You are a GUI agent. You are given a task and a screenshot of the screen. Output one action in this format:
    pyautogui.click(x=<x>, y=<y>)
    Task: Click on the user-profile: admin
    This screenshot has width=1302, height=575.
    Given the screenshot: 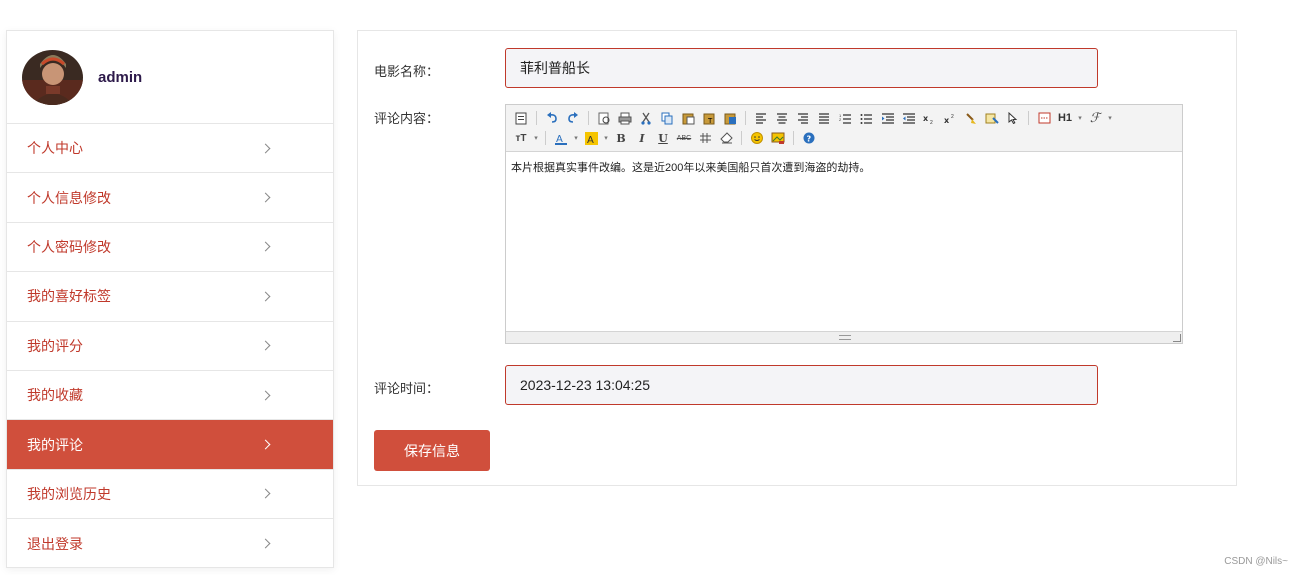 What is the action you would take?
    pyautogui.click(x=170, y=77)
    